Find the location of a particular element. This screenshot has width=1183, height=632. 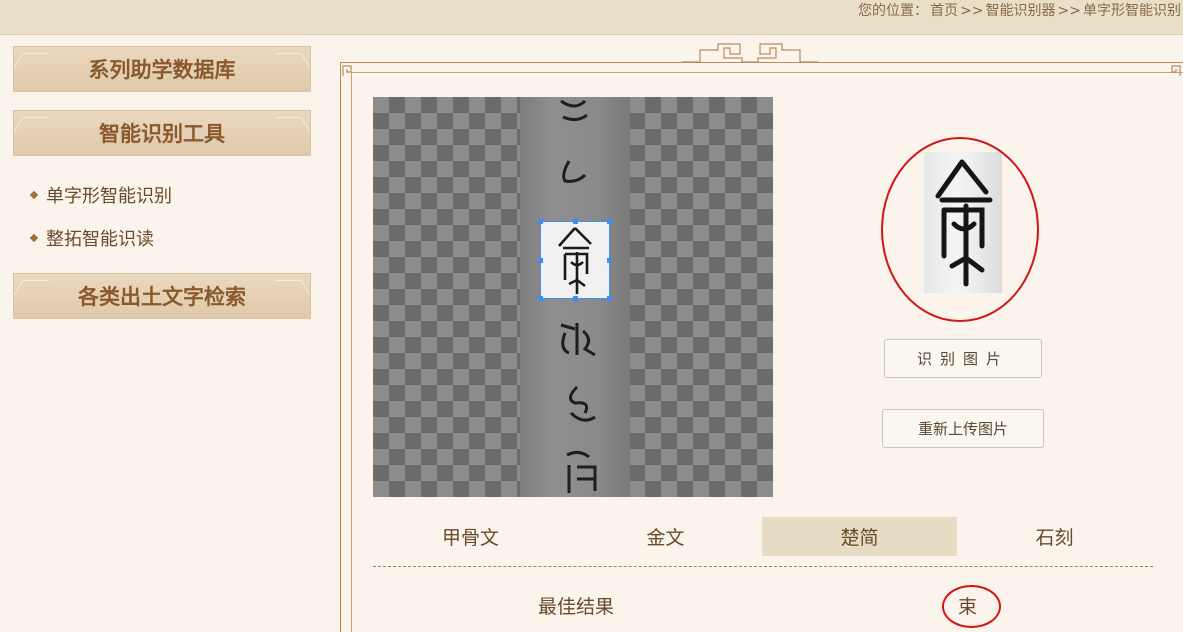

sidebar-item-label: 整拓智能识读 is located at coordinates (100, 239).